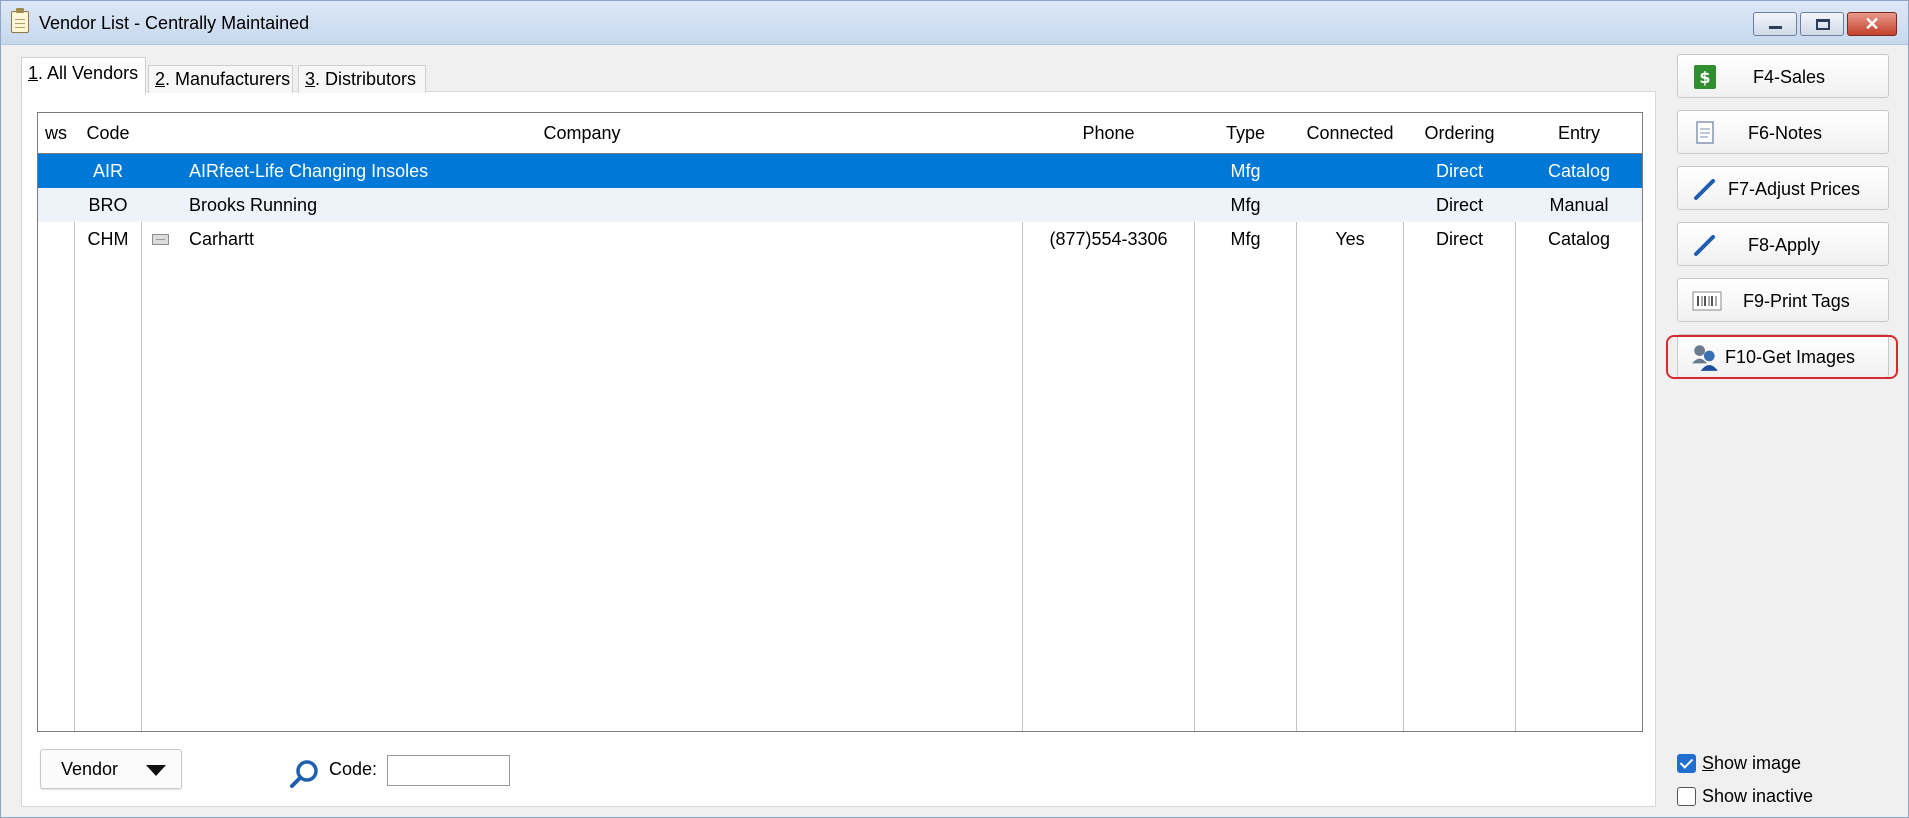 The height and width of the screenshot is (818, 1909). What do you see at coordinates (1108, 133) in the screenshot?
I see `column-header-phone: Phone` at bounding box center [1108, 133].